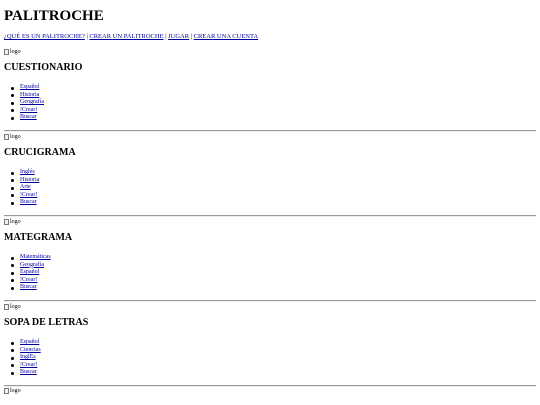  I want to click on nav-link-jugar: JUGAR, so click(178, 36).